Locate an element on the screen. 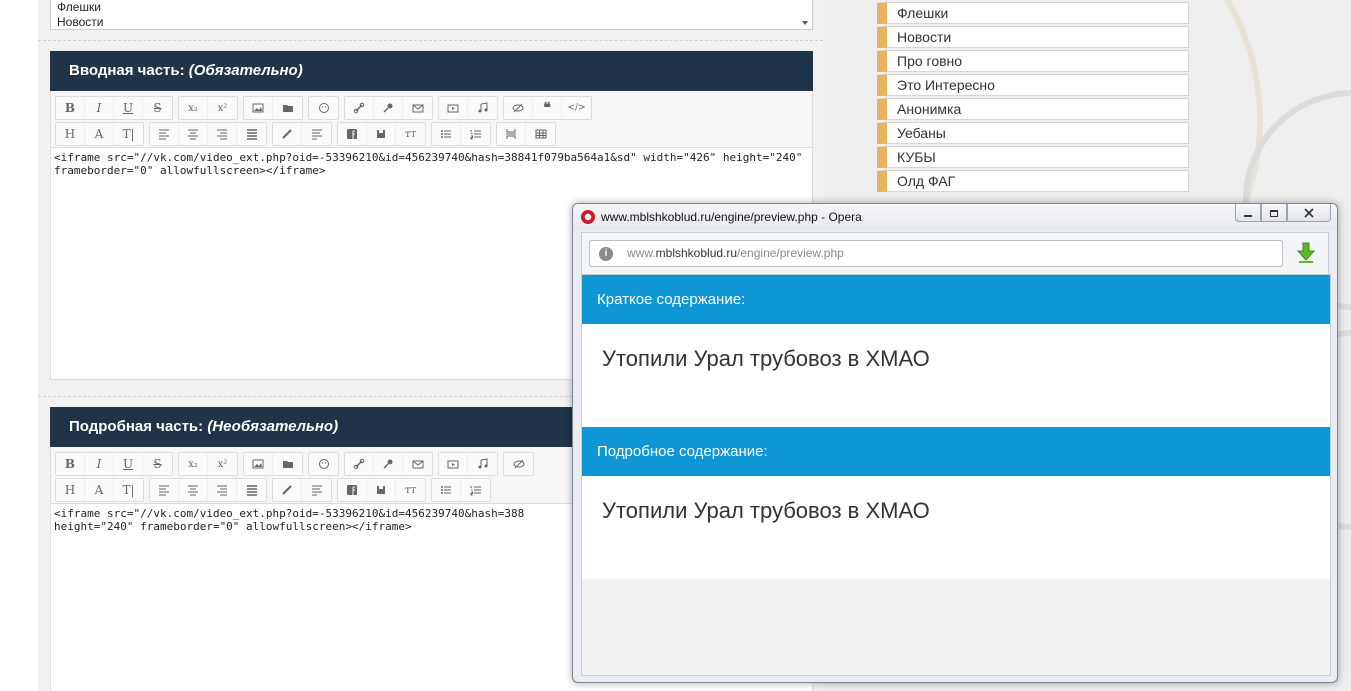 The width and height of the screenshot is (1351, 691). sidebar-item: Олд ФАГ is located at coordinates (1033, 181).